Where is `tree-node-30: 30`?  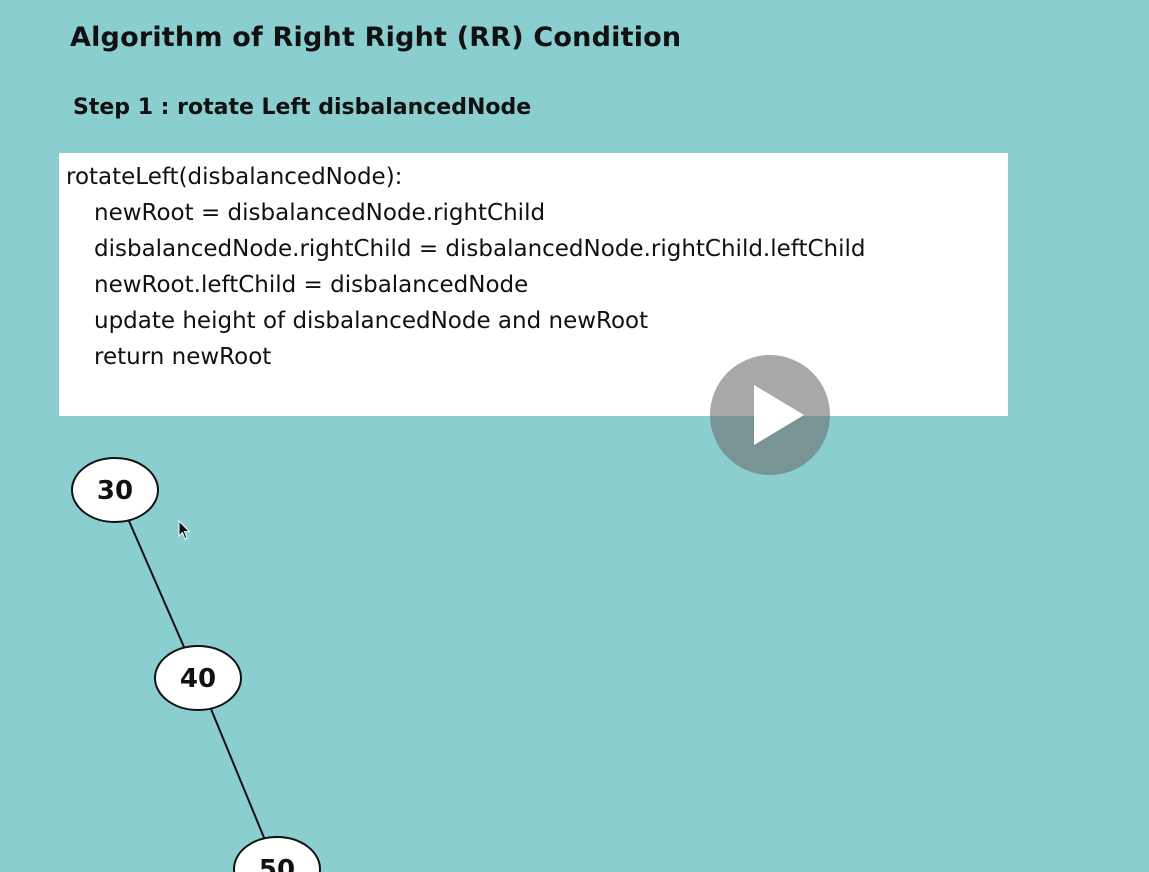 tree-node-30: 30 is located at coordinates (115, 490).